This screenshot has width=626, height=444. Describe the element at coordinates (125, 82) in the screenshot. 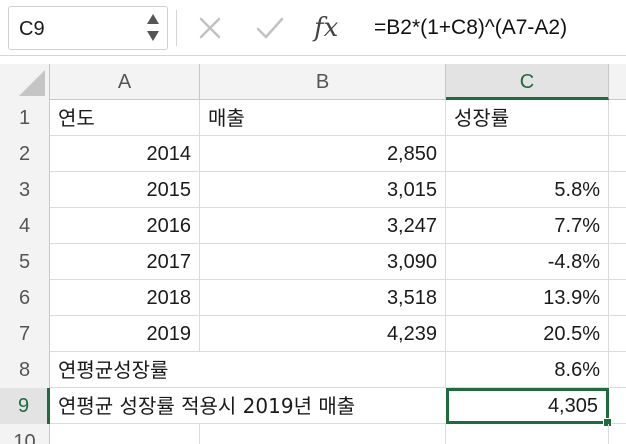

I see `column-header-a: A` at that location.